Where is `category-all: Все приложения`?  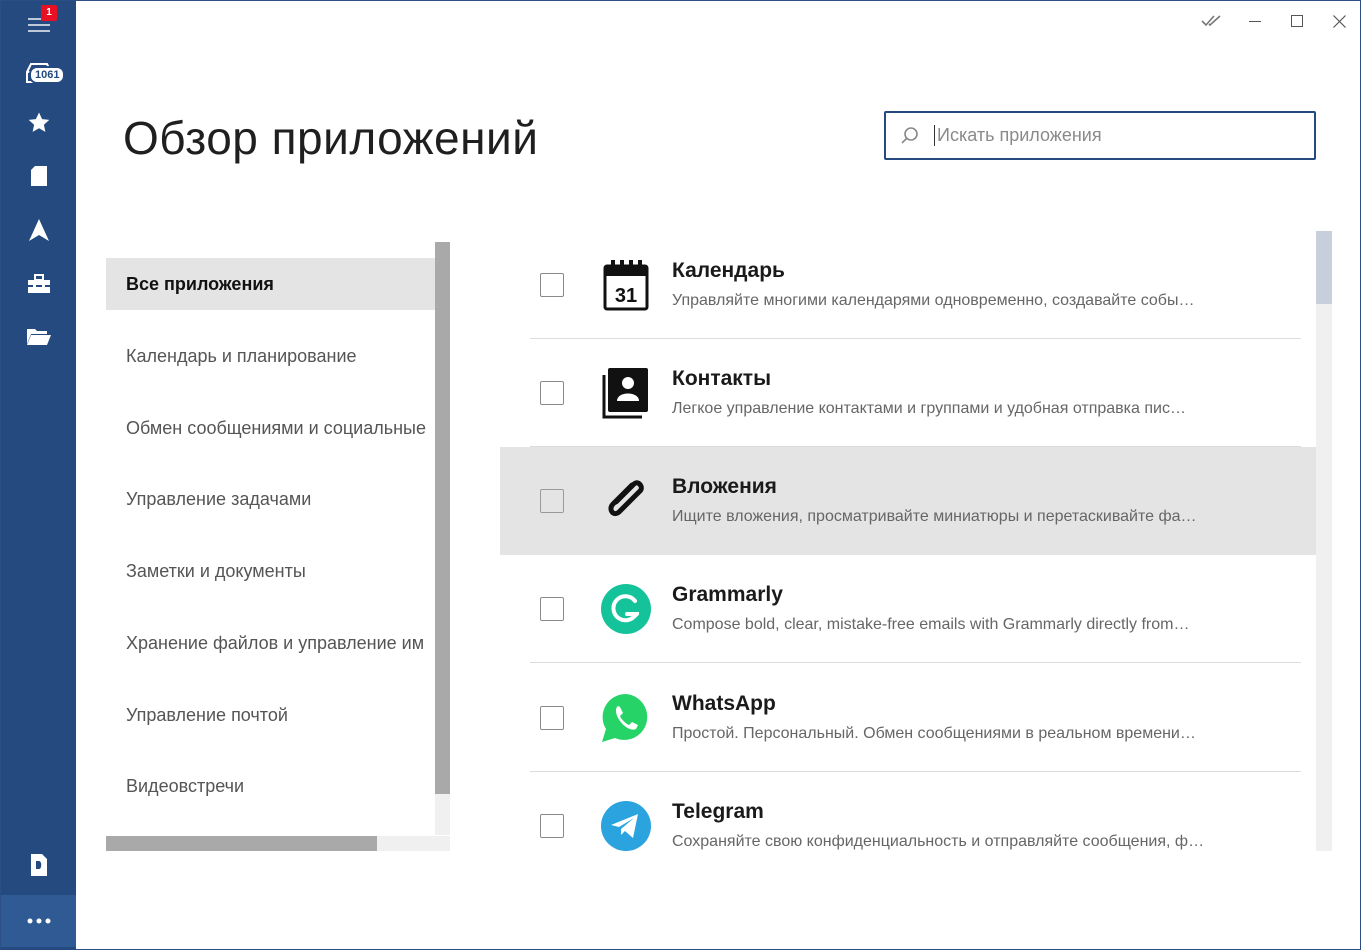
category-all: Все приложения is located at coordinates (271, 284).